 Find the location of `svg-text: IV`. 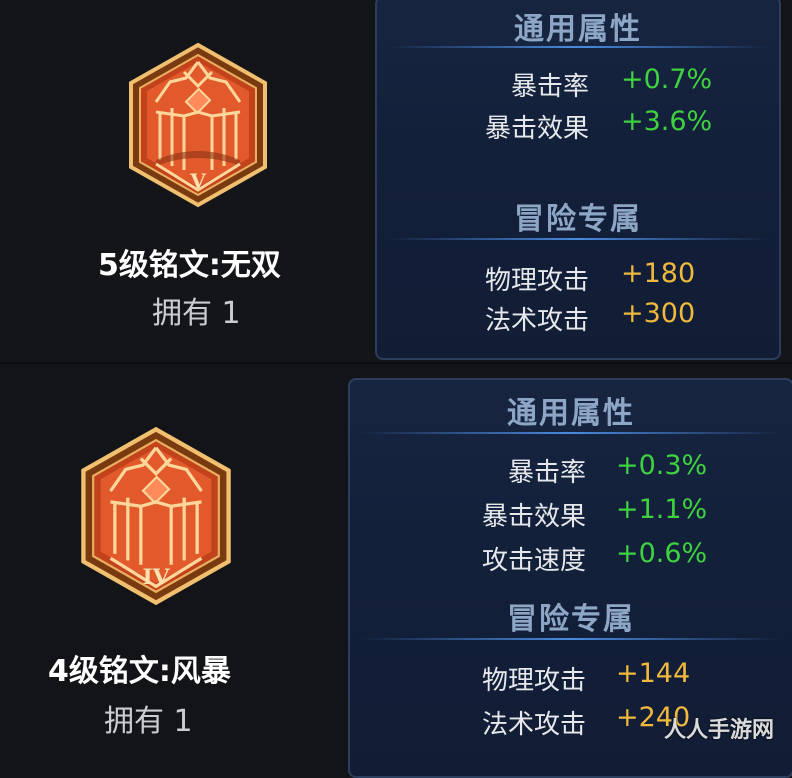

svg-text: IV is located at coordinates (157, 577).